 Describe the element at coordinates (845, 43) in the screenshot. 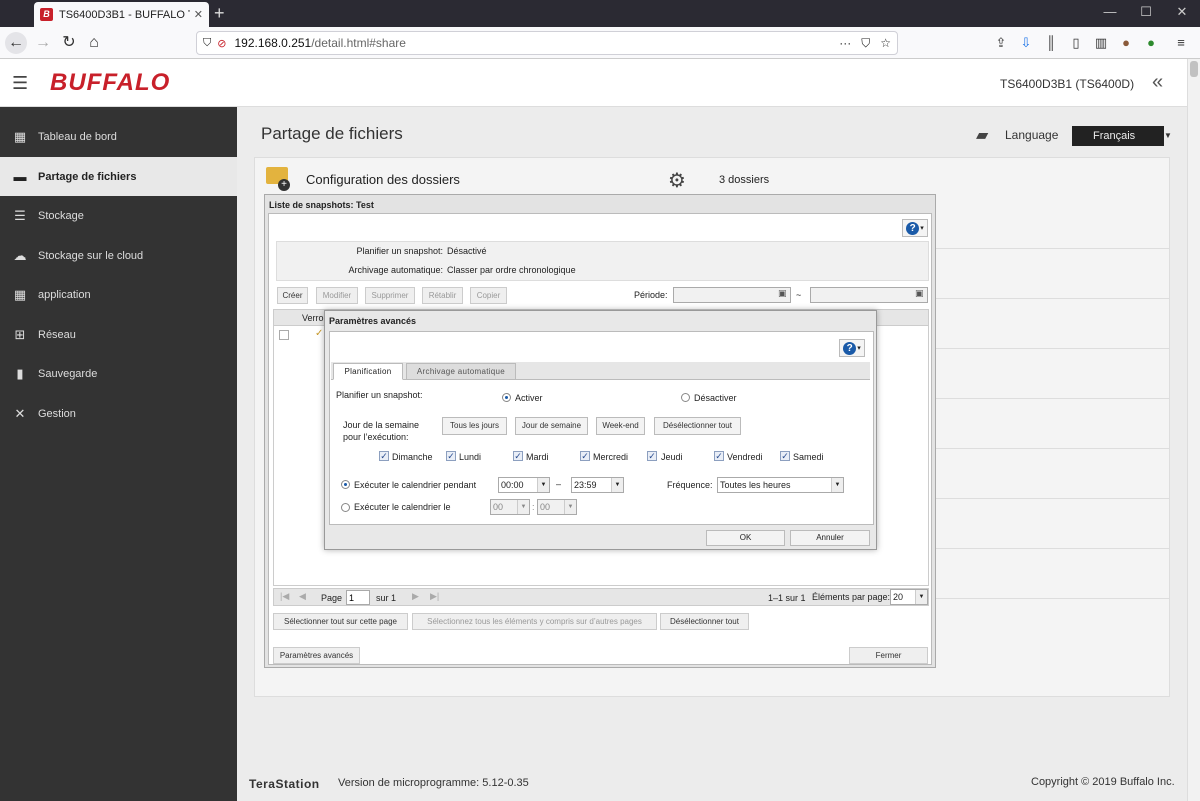

I see `more-icon: ···` at that location.